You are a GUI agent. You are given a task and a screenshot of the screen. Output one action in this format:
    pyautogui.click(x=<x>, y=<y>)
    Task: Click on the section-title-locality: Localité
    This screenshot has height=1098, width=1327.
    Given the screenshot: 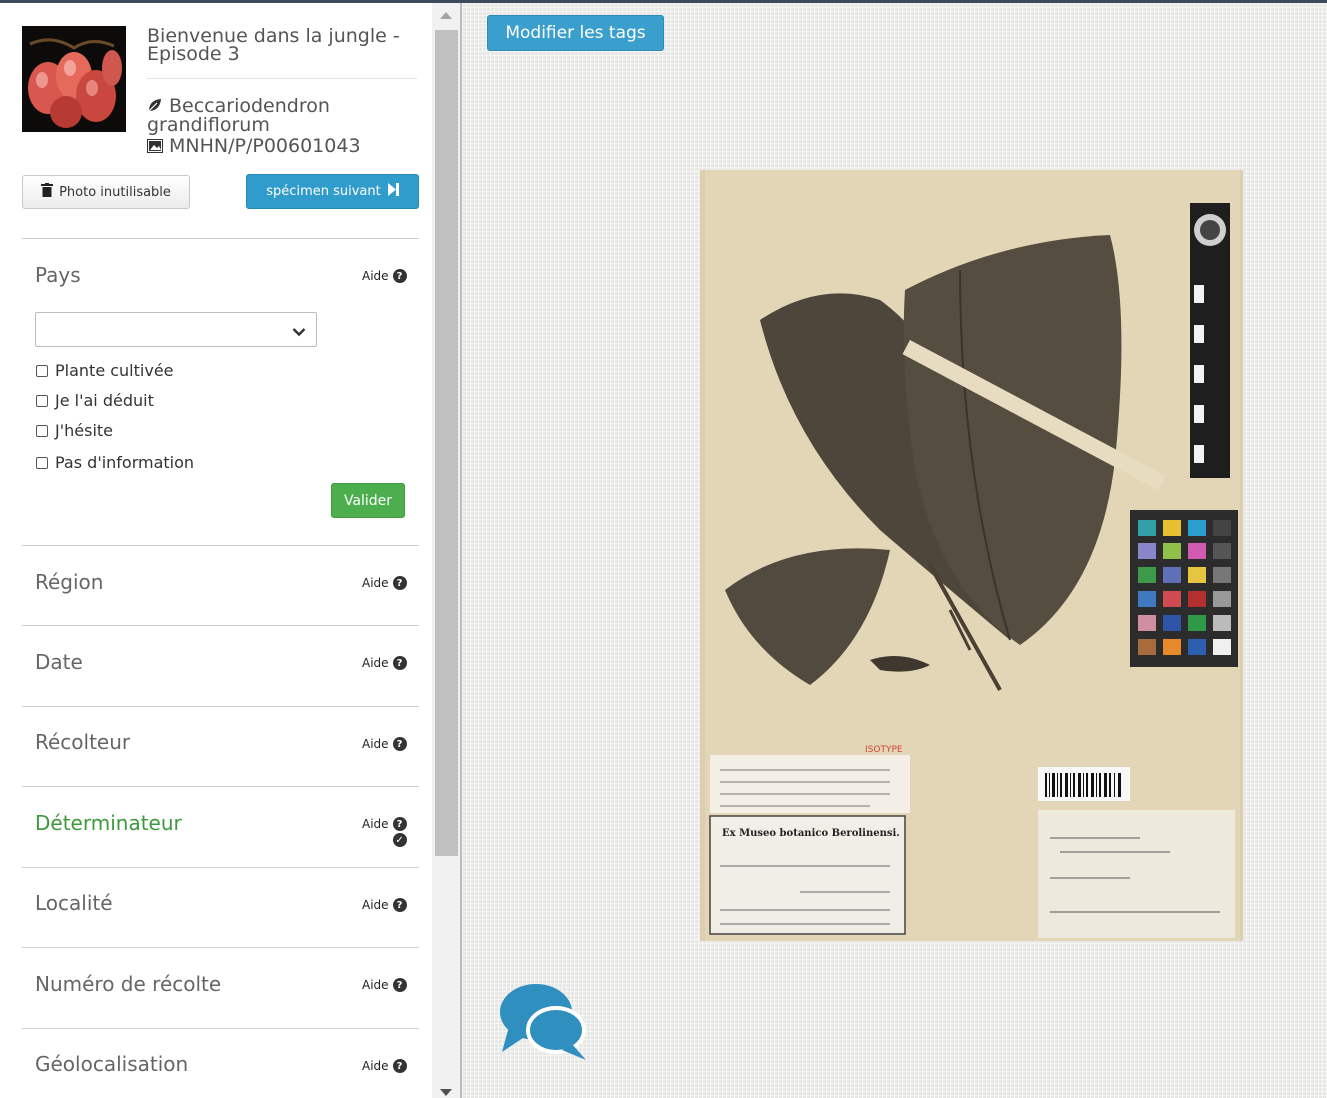 What is the action you would take?
    pyautogui.click(x=74, y=903)
    